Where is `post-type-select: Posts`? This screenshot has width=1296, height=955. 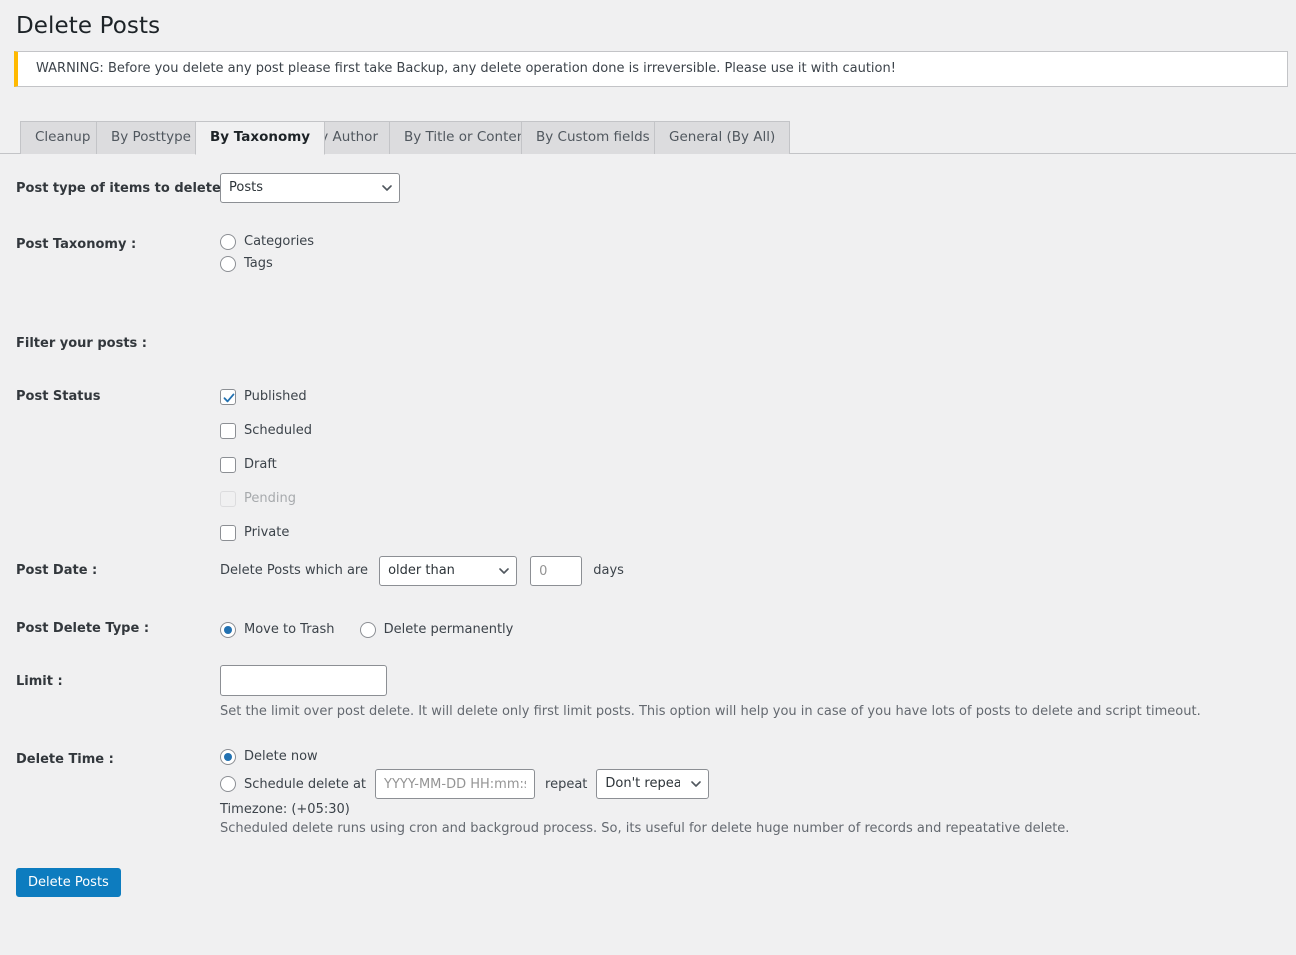
post-type-select: Posts is located at coordinates (310, 188).